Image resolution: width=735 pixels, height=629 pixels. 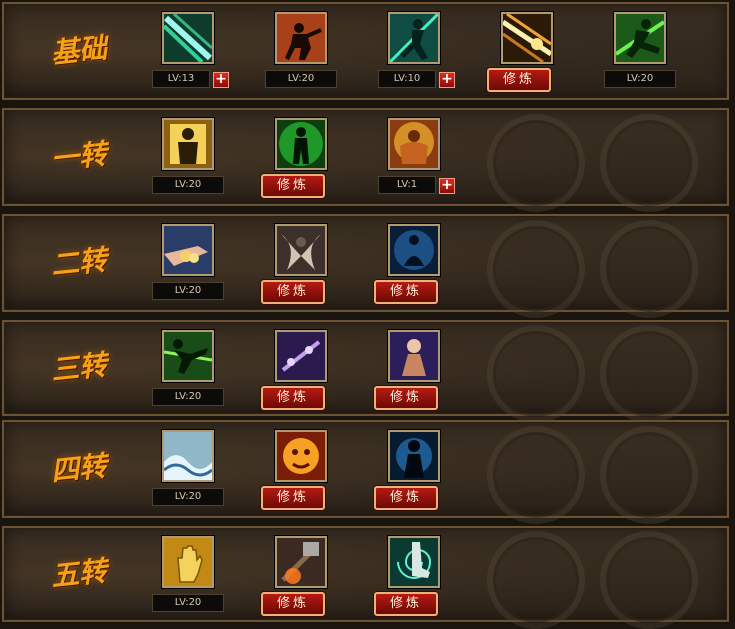 What do you see at coordinates (414, 250) in the screenshot?
I see `meditation-icon` at bounding box center [414, 250].